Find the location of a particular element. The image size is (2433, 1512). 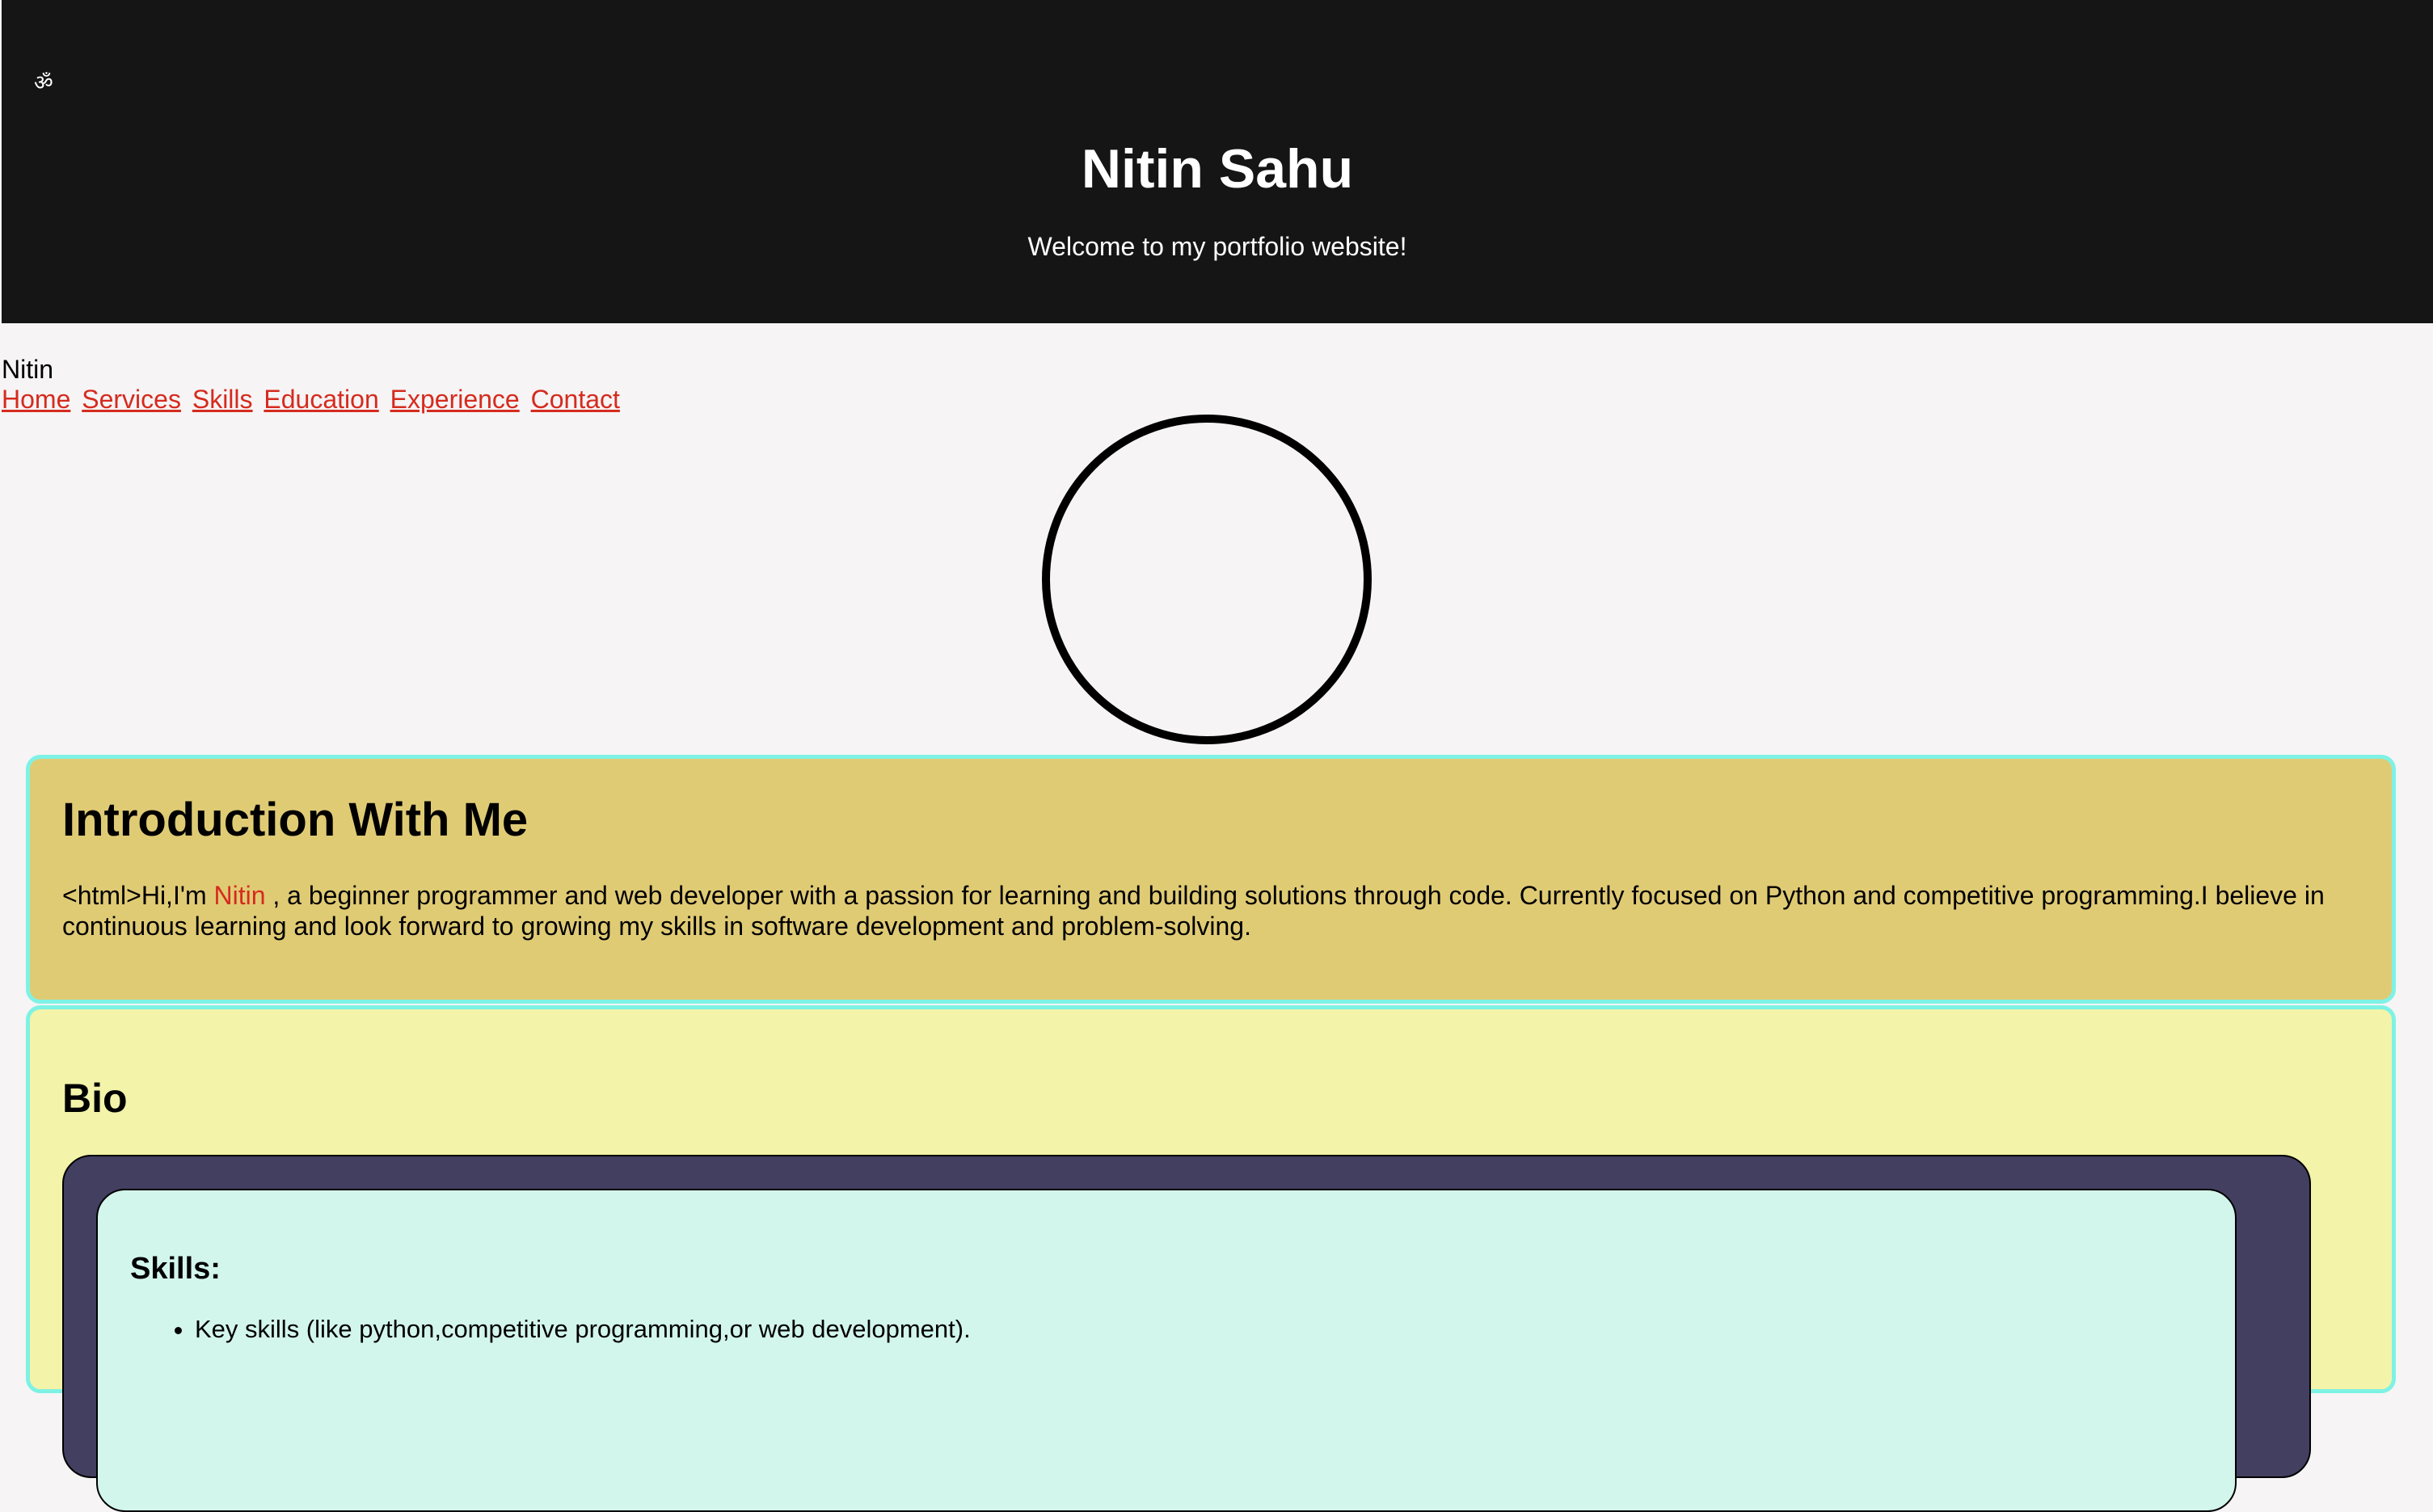

site-subtitle: Welcome to my portfolio website! is located at coordinates (1217, 246).